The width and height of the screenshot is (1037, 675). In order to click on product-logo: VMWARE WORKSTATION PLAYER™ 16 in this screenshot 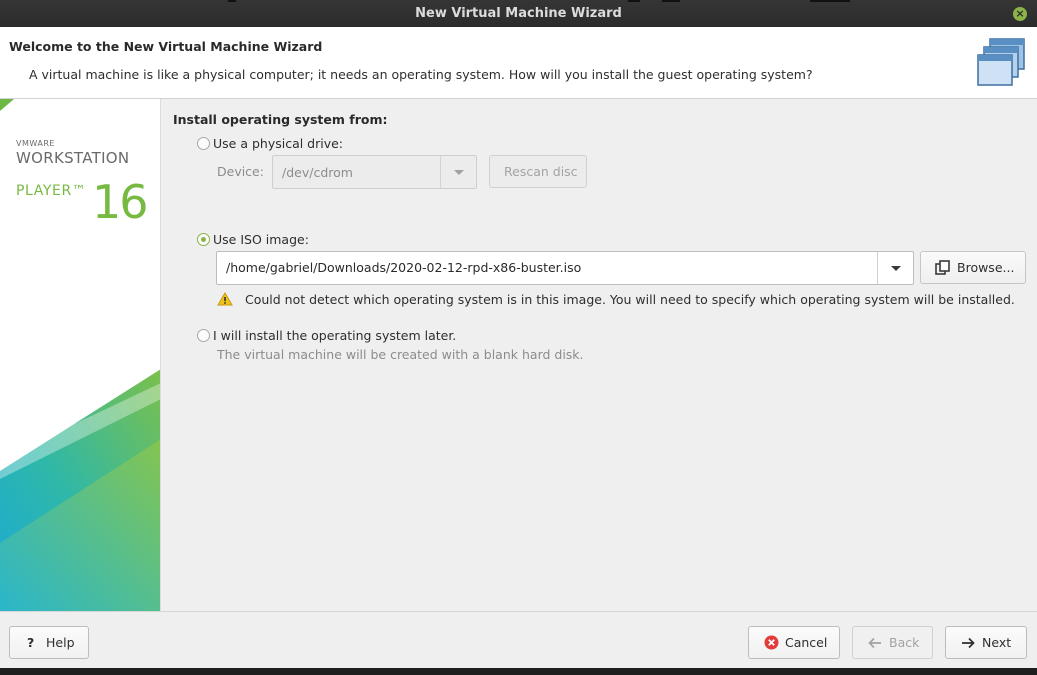, I will do `click(82, 182)`.